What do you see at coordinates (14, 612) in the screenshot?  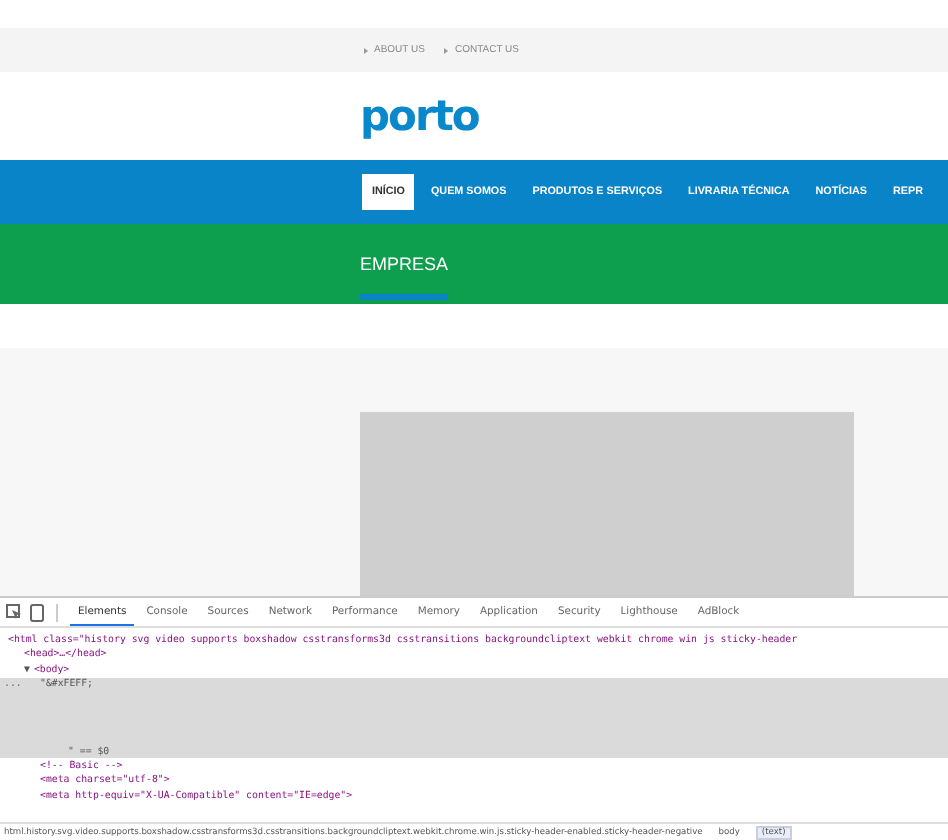 I see `inspect-icon` at bounding box center [14, 612].